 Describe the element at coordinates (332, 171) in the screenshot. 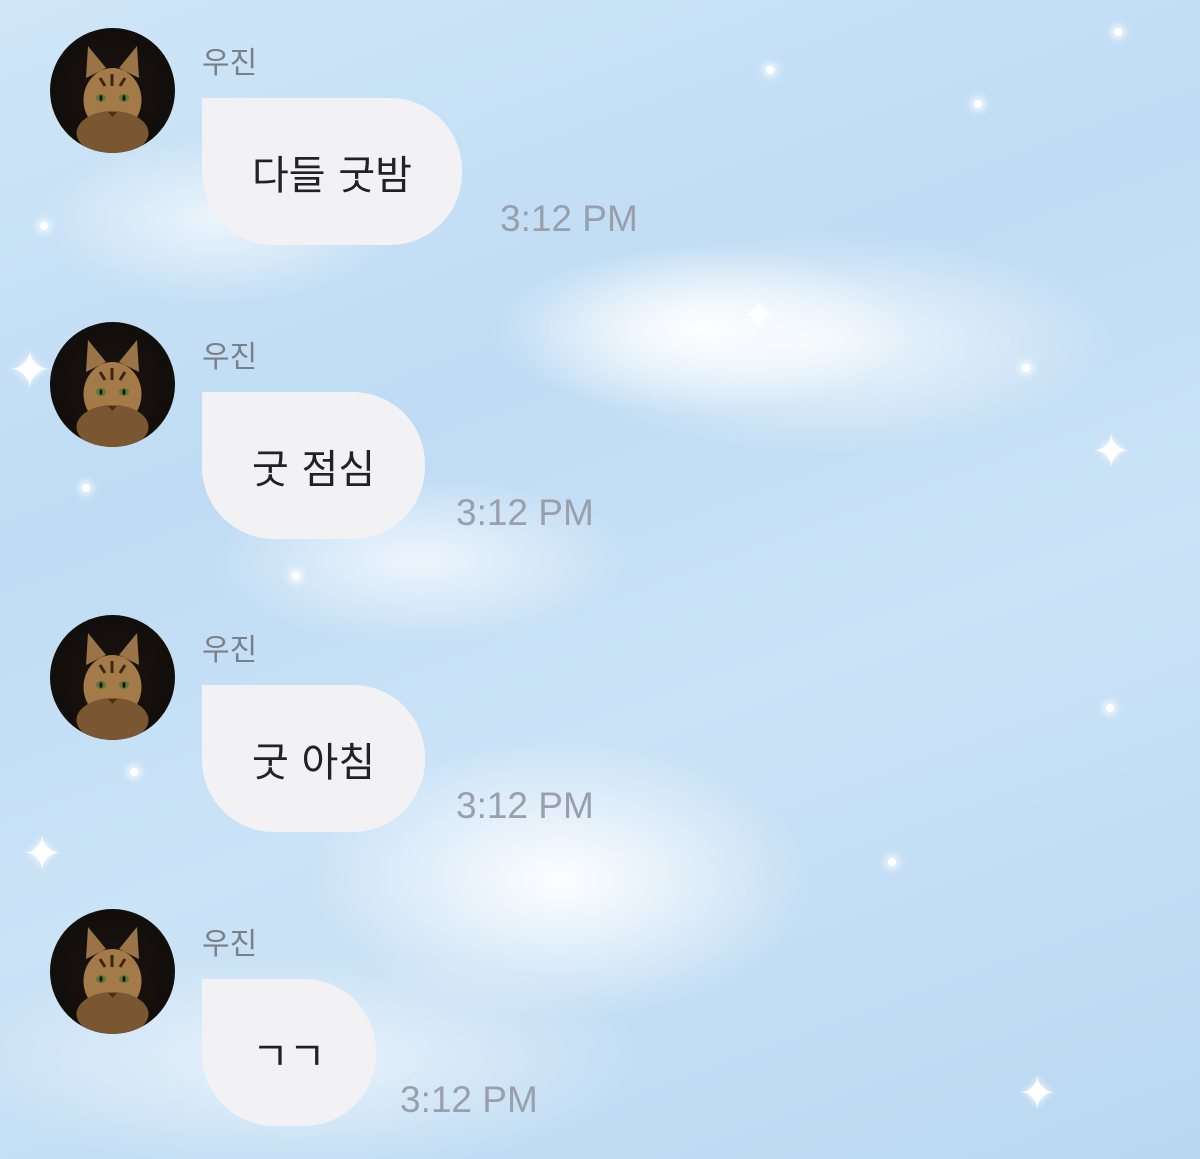

I see `message-bubble: 다들 굿밤` at that location.